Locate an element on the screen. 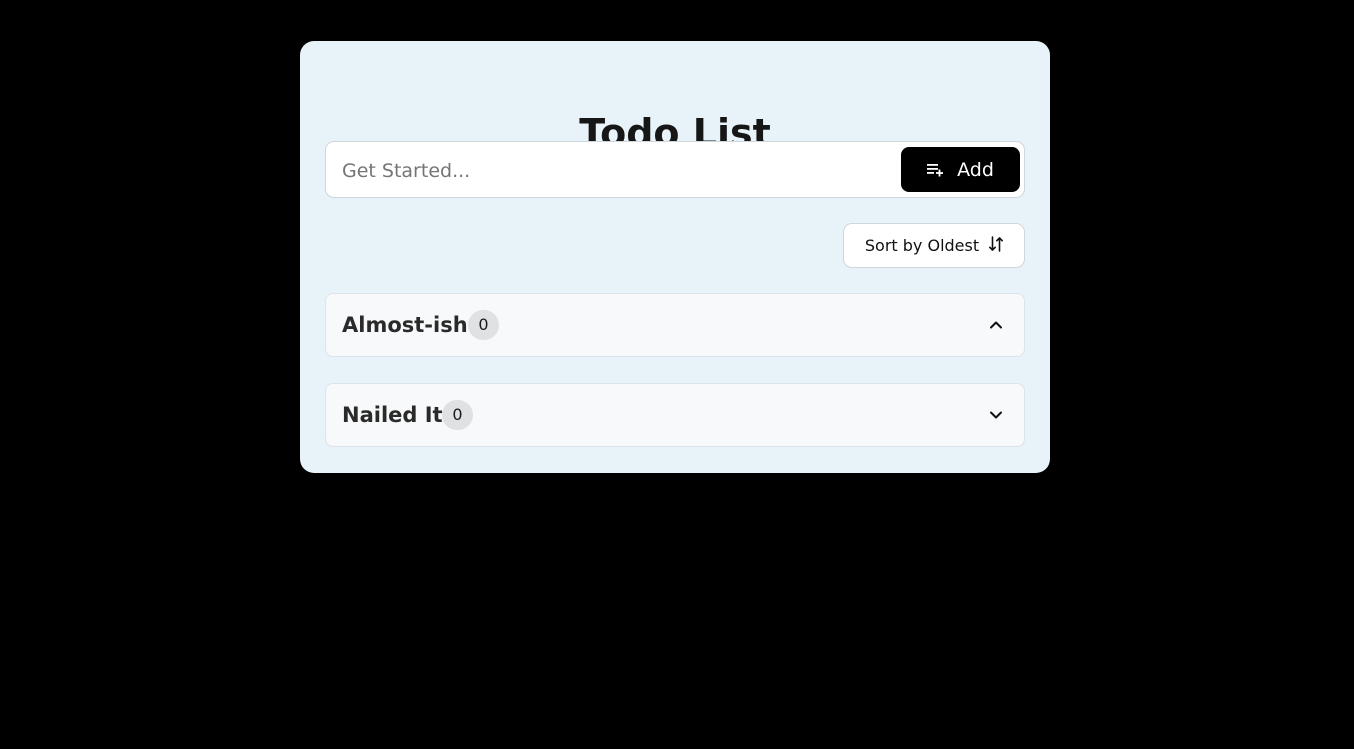 Image resolution: width=1354 pixels, height=749 pixels. sort-button-label: Sort by Oldest is located at coordinates (922, 245).